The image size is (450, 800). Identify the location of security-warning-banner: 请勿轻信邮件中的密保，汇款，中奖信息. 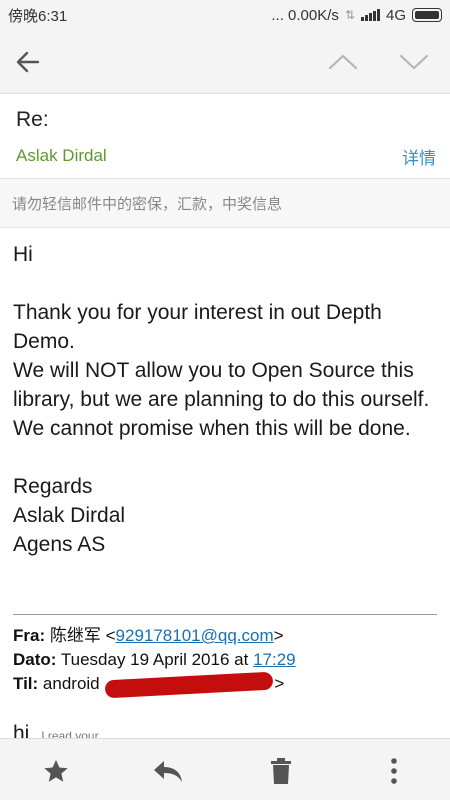
(225, 203).